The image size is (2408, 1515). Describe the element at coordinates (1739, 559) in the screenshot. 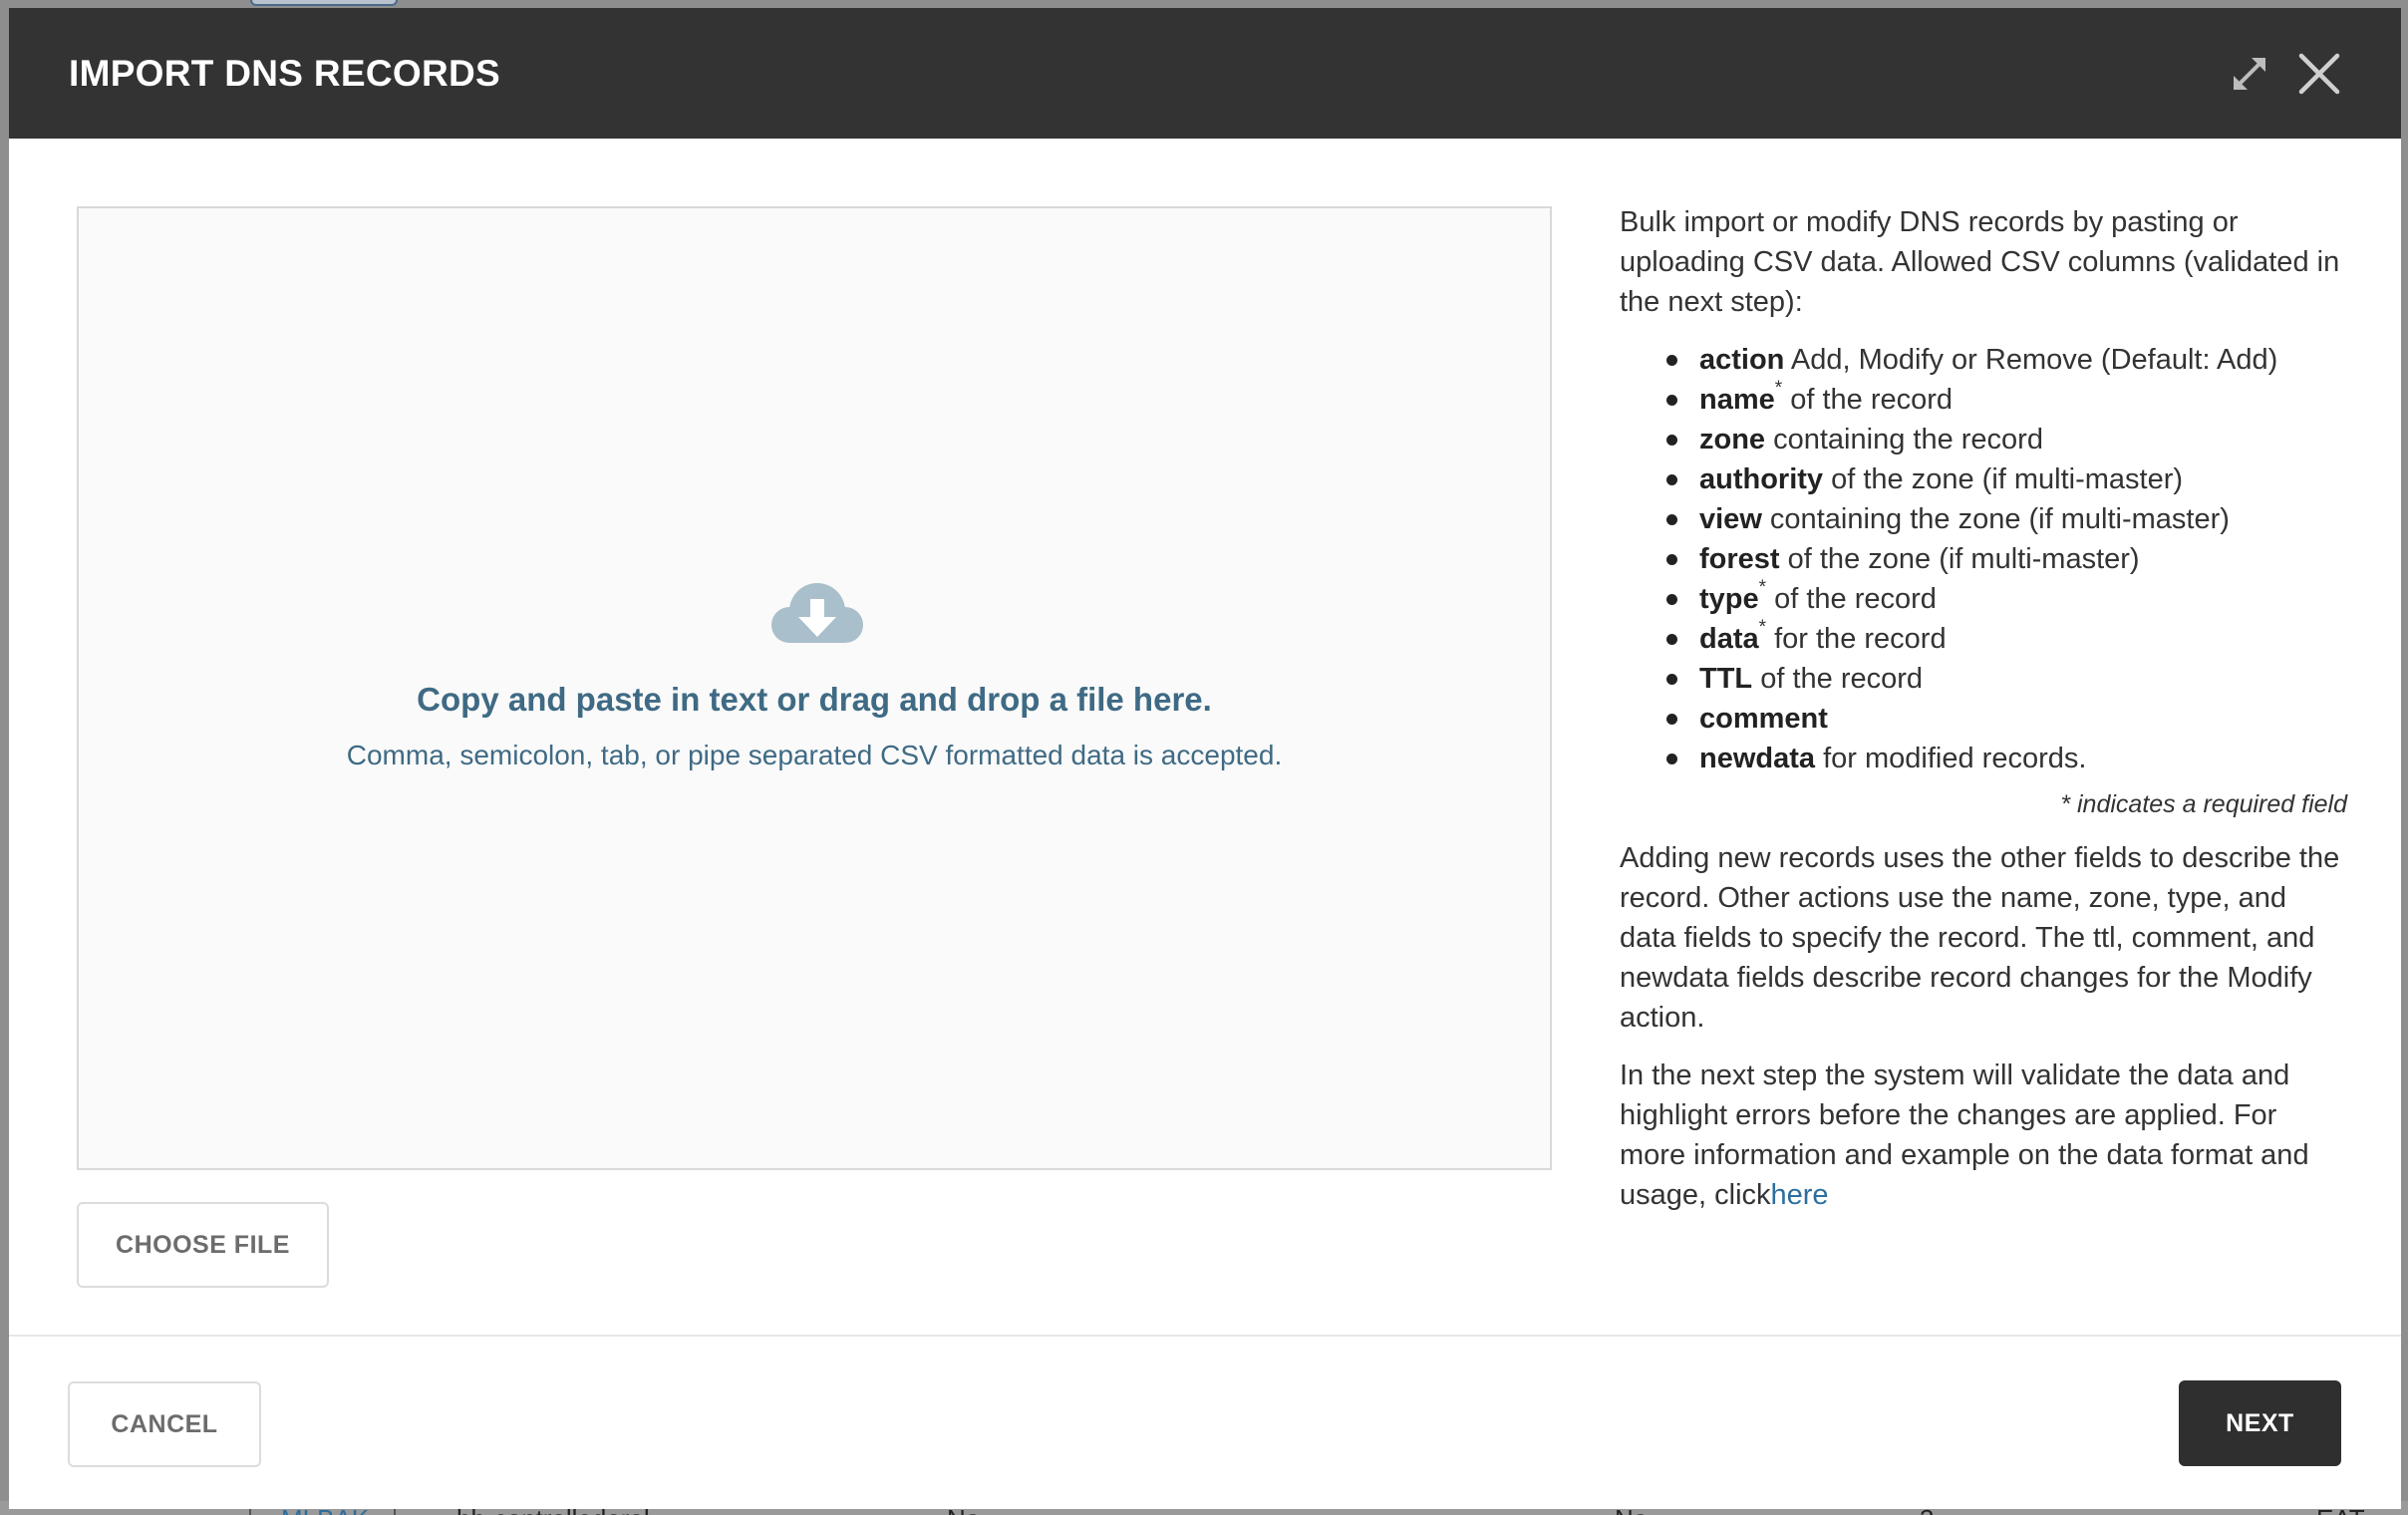

I see `csv-column-name: forest` at that location.